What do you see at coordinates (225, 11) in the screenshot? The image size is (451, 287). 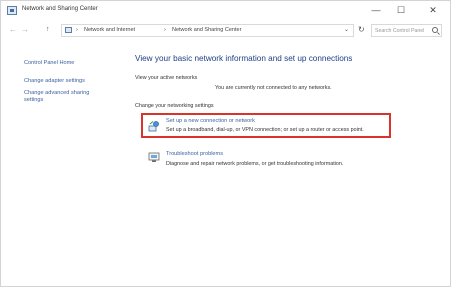 I see `title-bar: Network and Sharing Center — ☐ ✕` at bounding box center [225, 11].